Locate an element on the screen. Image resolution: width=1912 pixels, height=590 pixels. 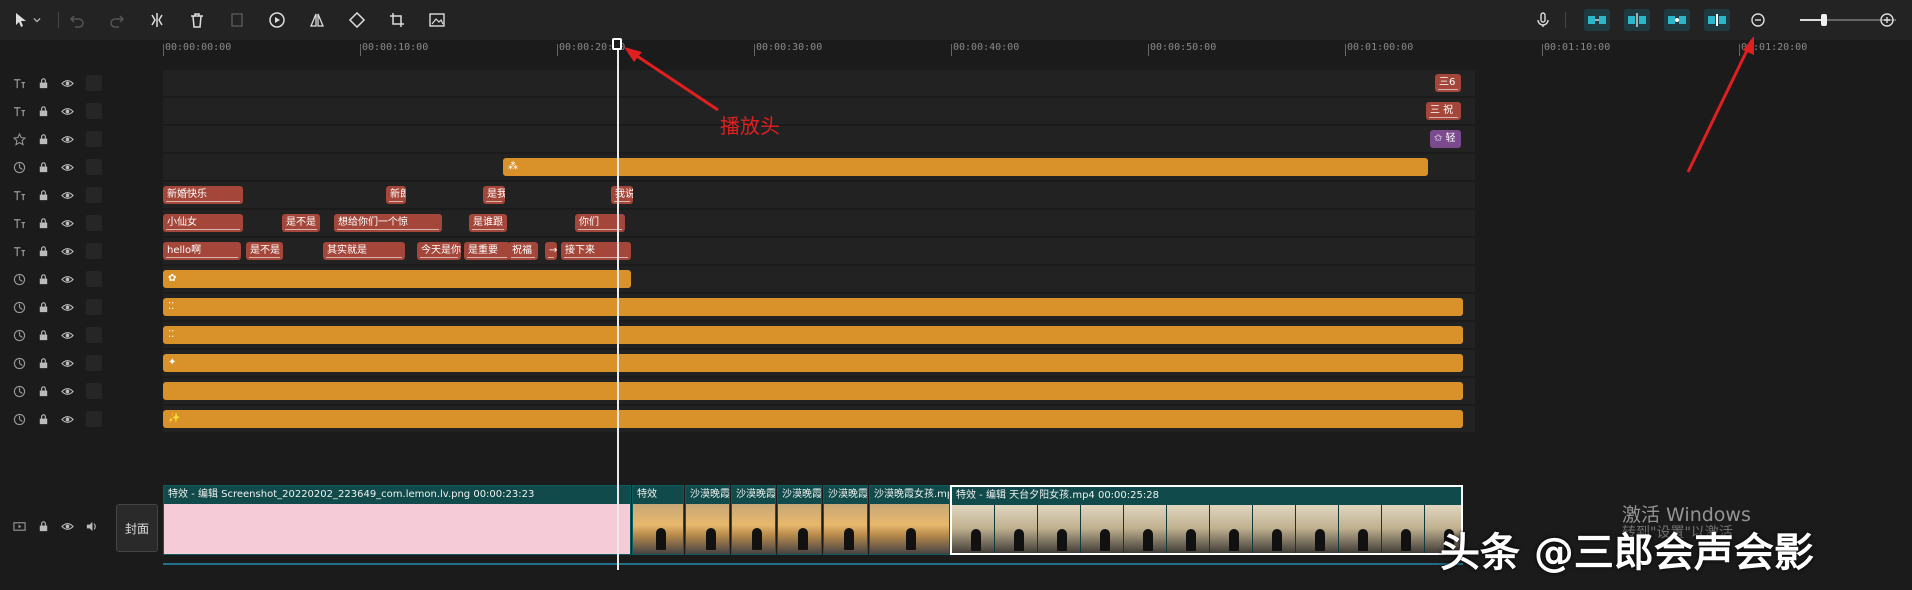
effect-clip: ⁂ is located at coordinates (965, 167).